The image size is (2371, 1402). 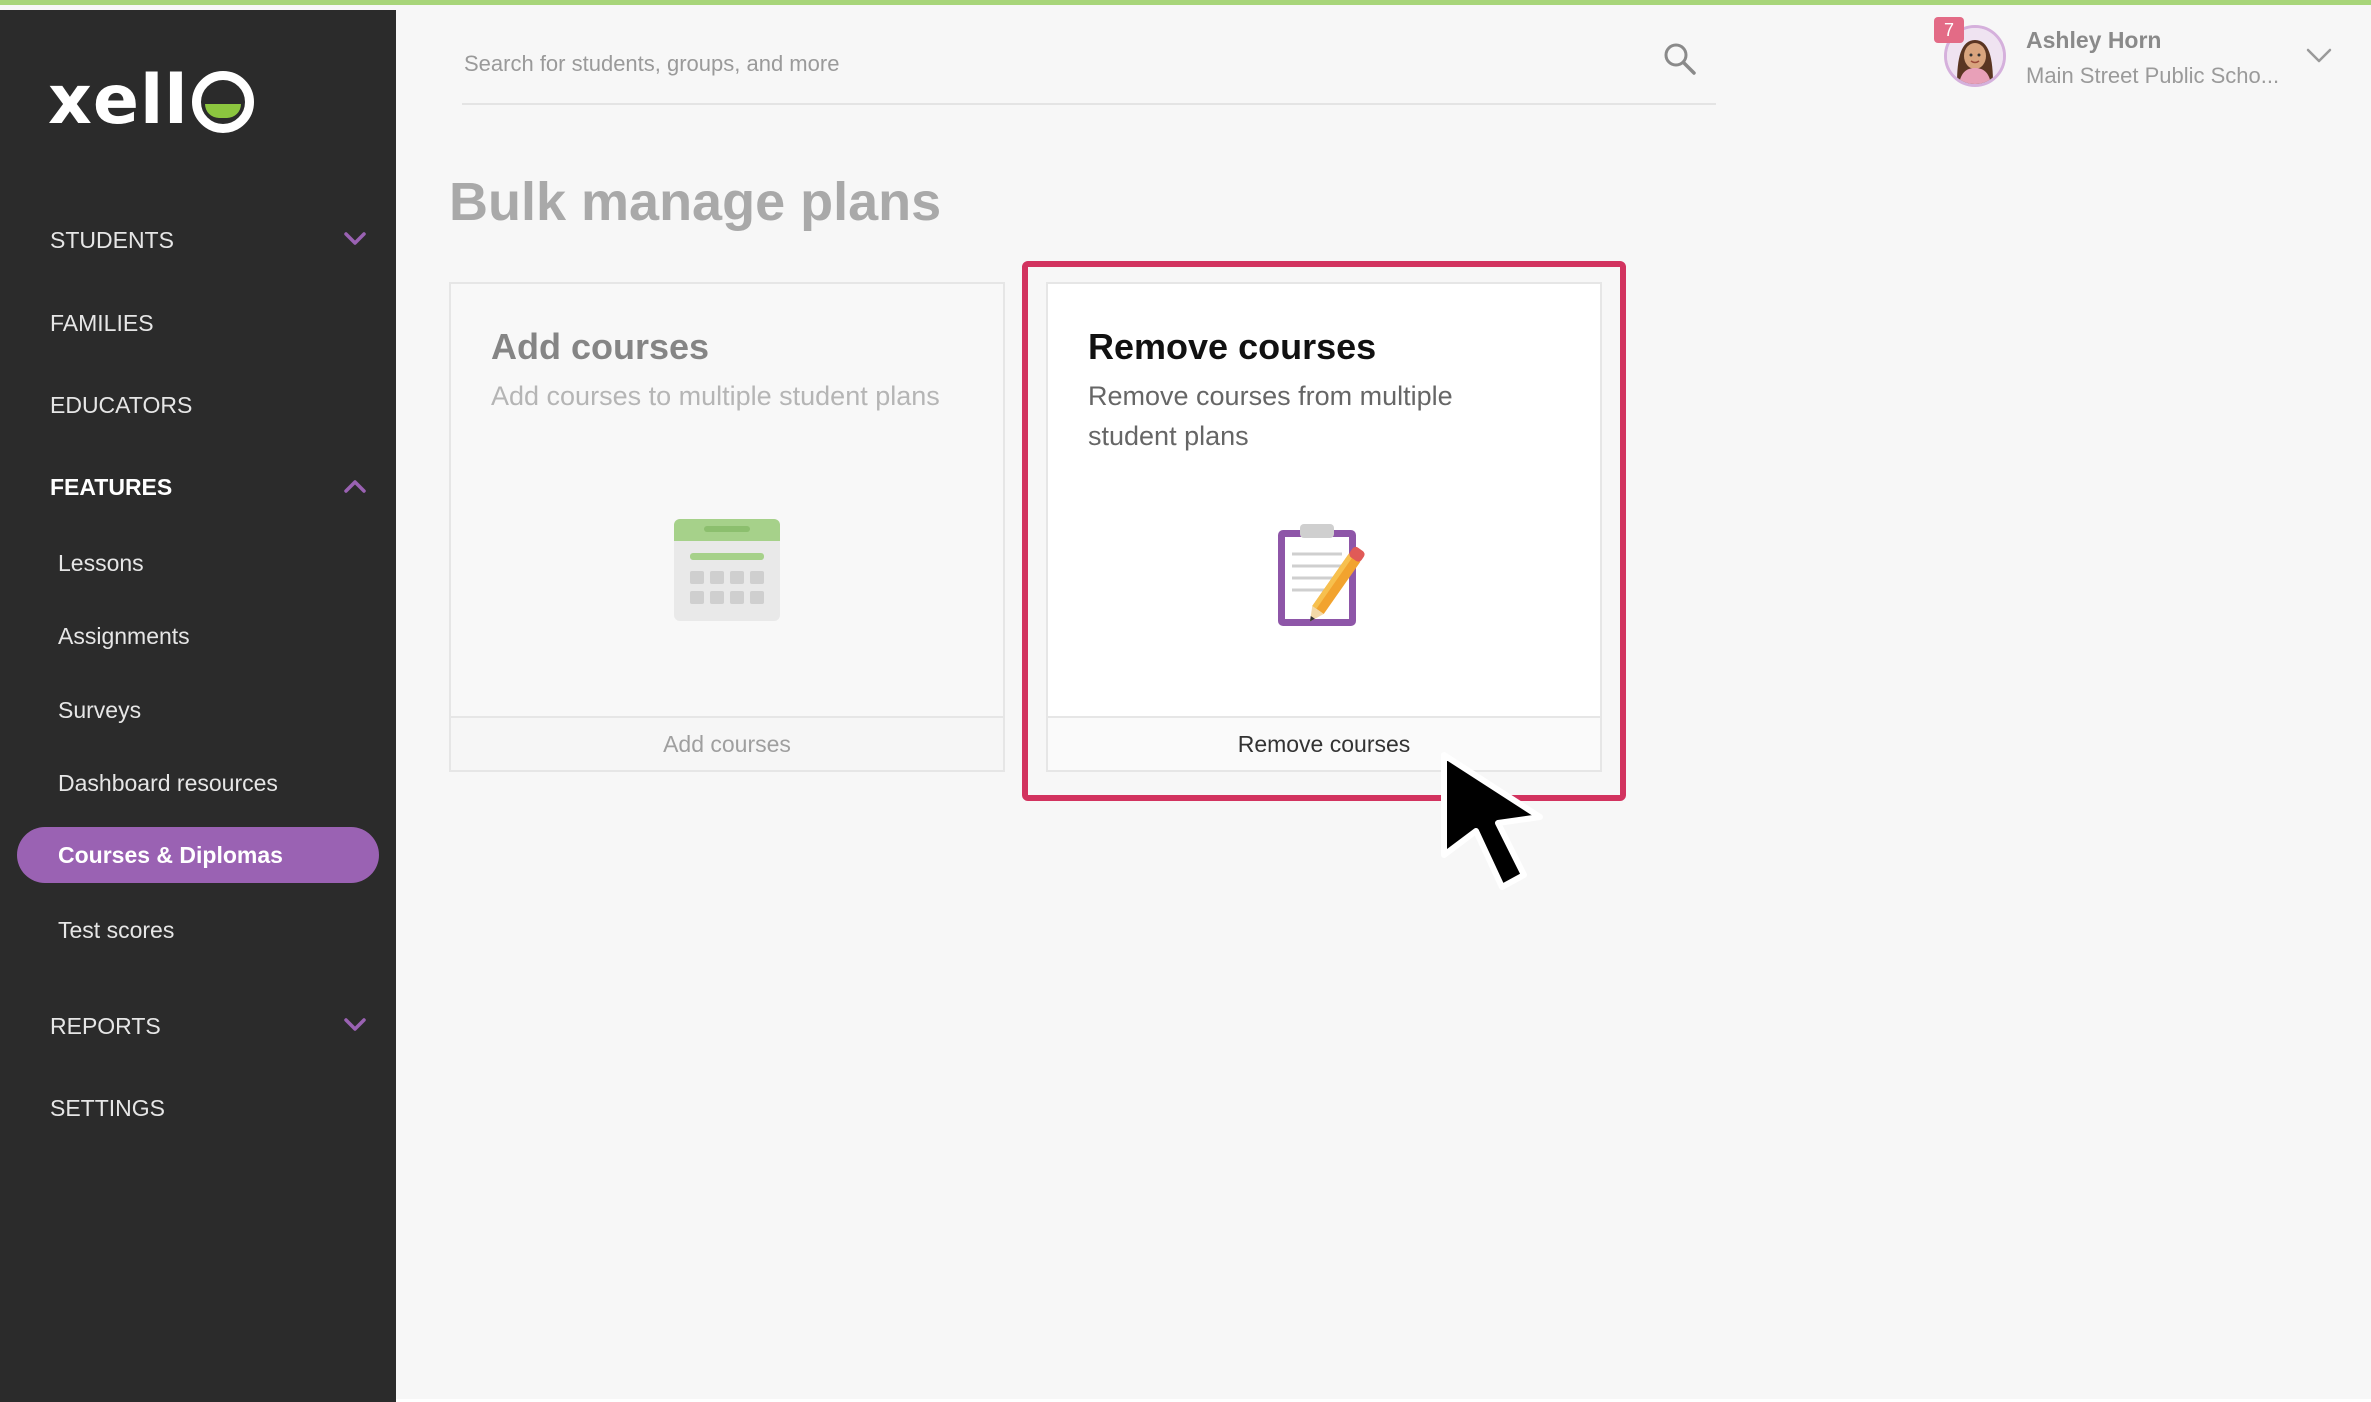 I want to click on sidebar-item-label: REPORTS, so click(x=105, y=1025).